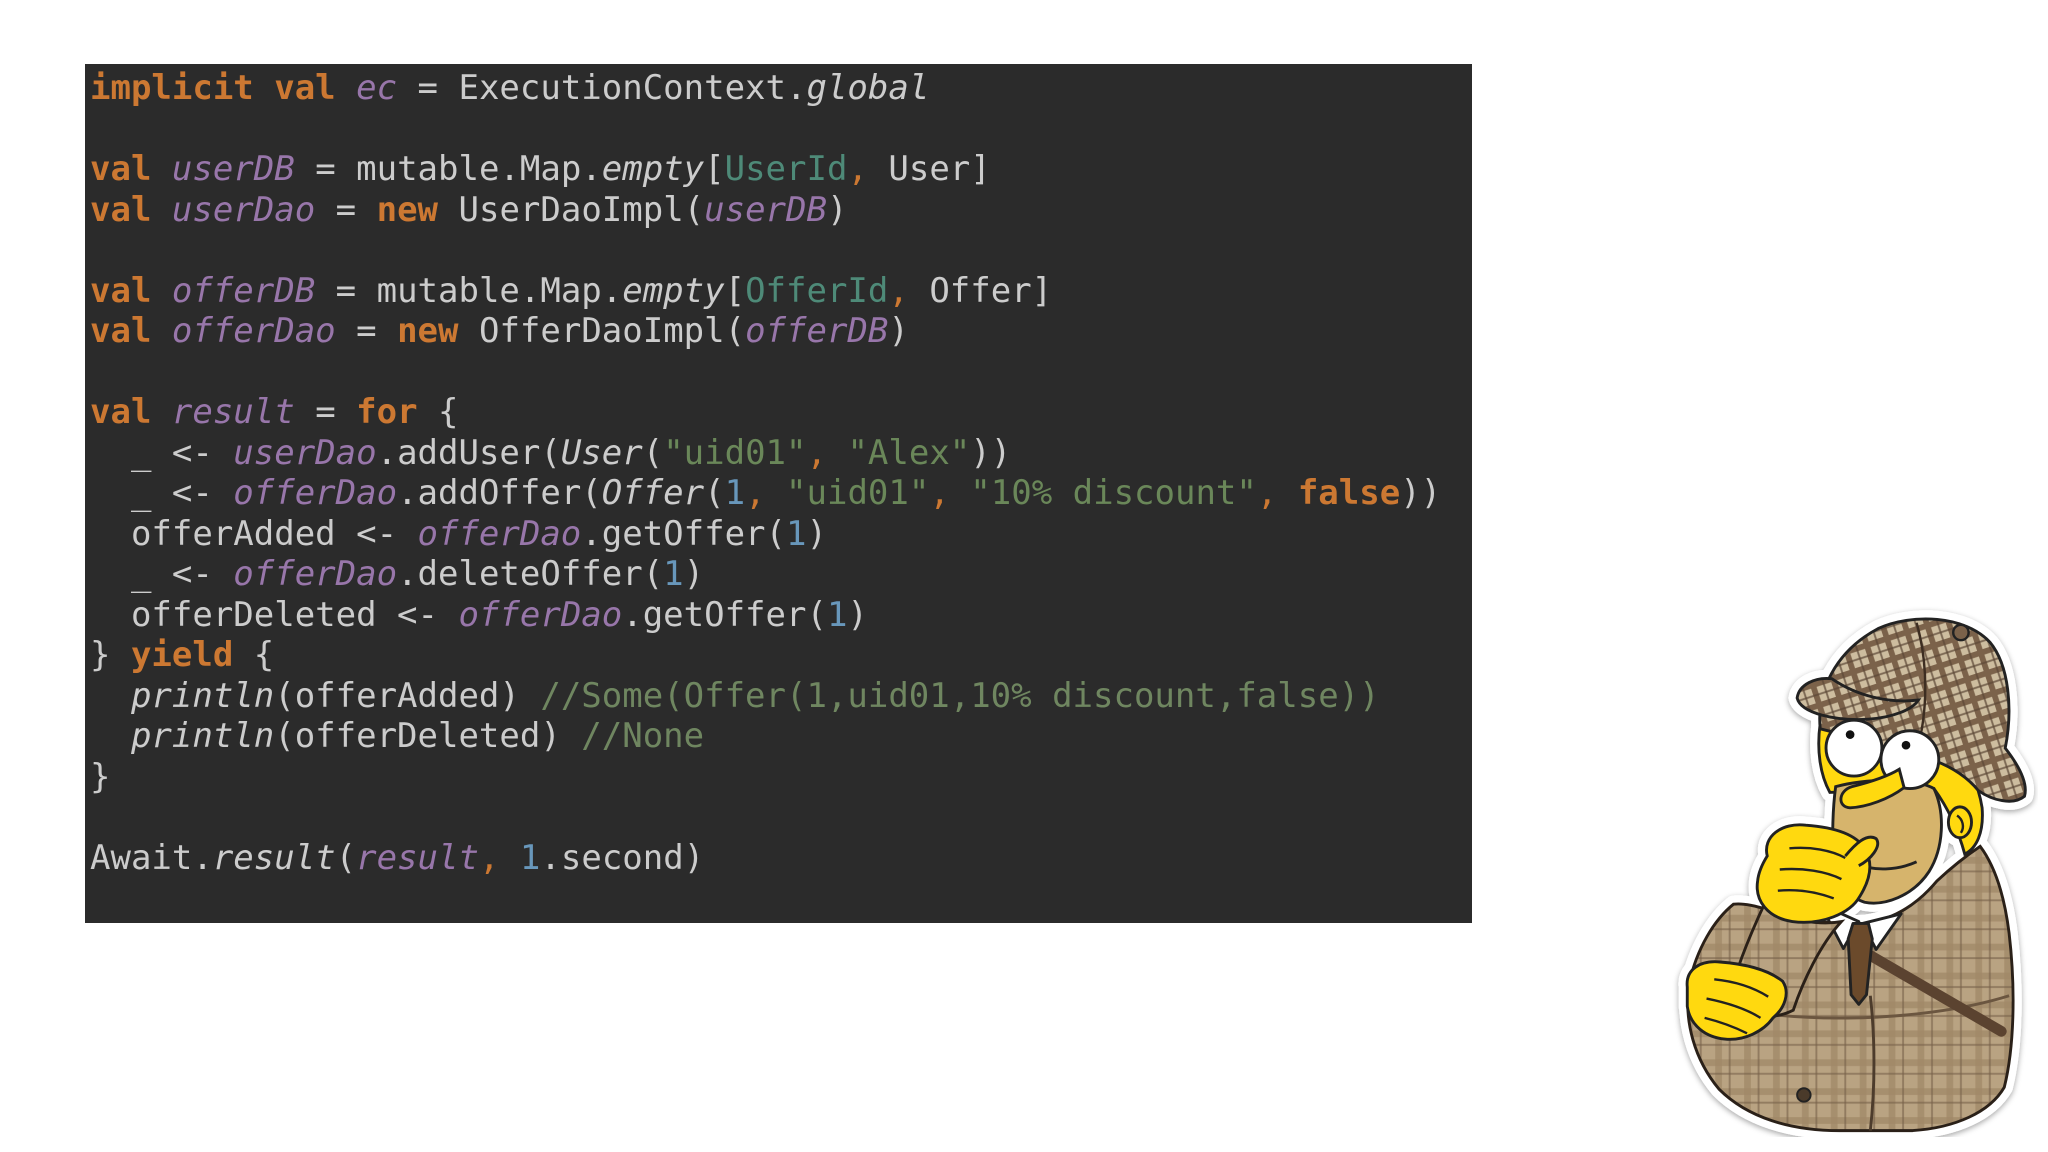  I want to click on code-line: offerAdded <- offerDao.getOffer(1), so click(781, 534).